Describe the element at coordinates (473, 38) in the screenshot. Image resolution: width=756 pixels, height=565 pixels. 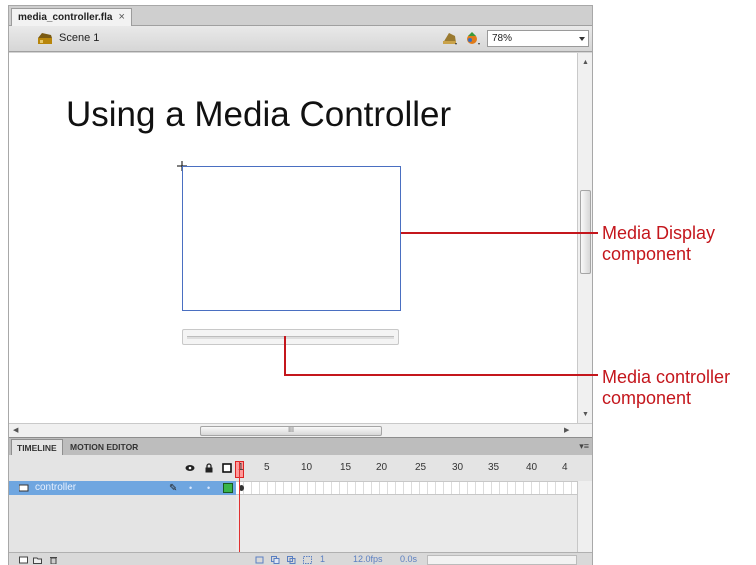
I see `edit-symbols-icon` at that location.